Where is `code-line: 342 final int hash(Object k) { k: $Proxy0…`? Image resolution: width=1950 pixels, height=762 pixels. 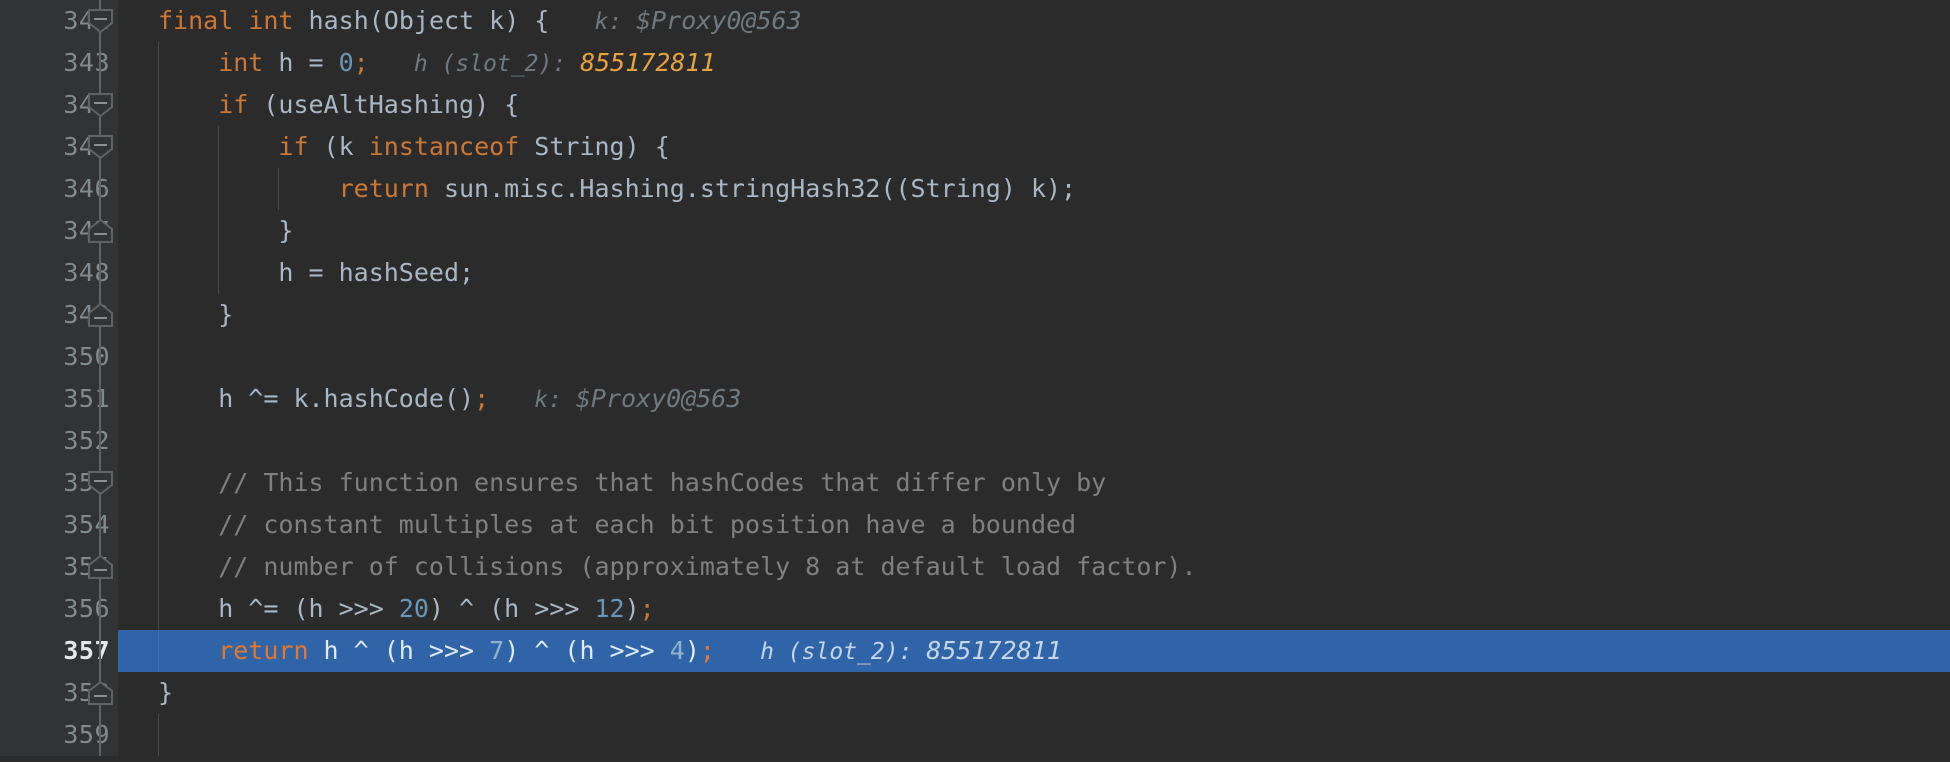
code-line: 342 final int hash(Object k) { k: $Proxy0… is located at coordinates (975, 21).